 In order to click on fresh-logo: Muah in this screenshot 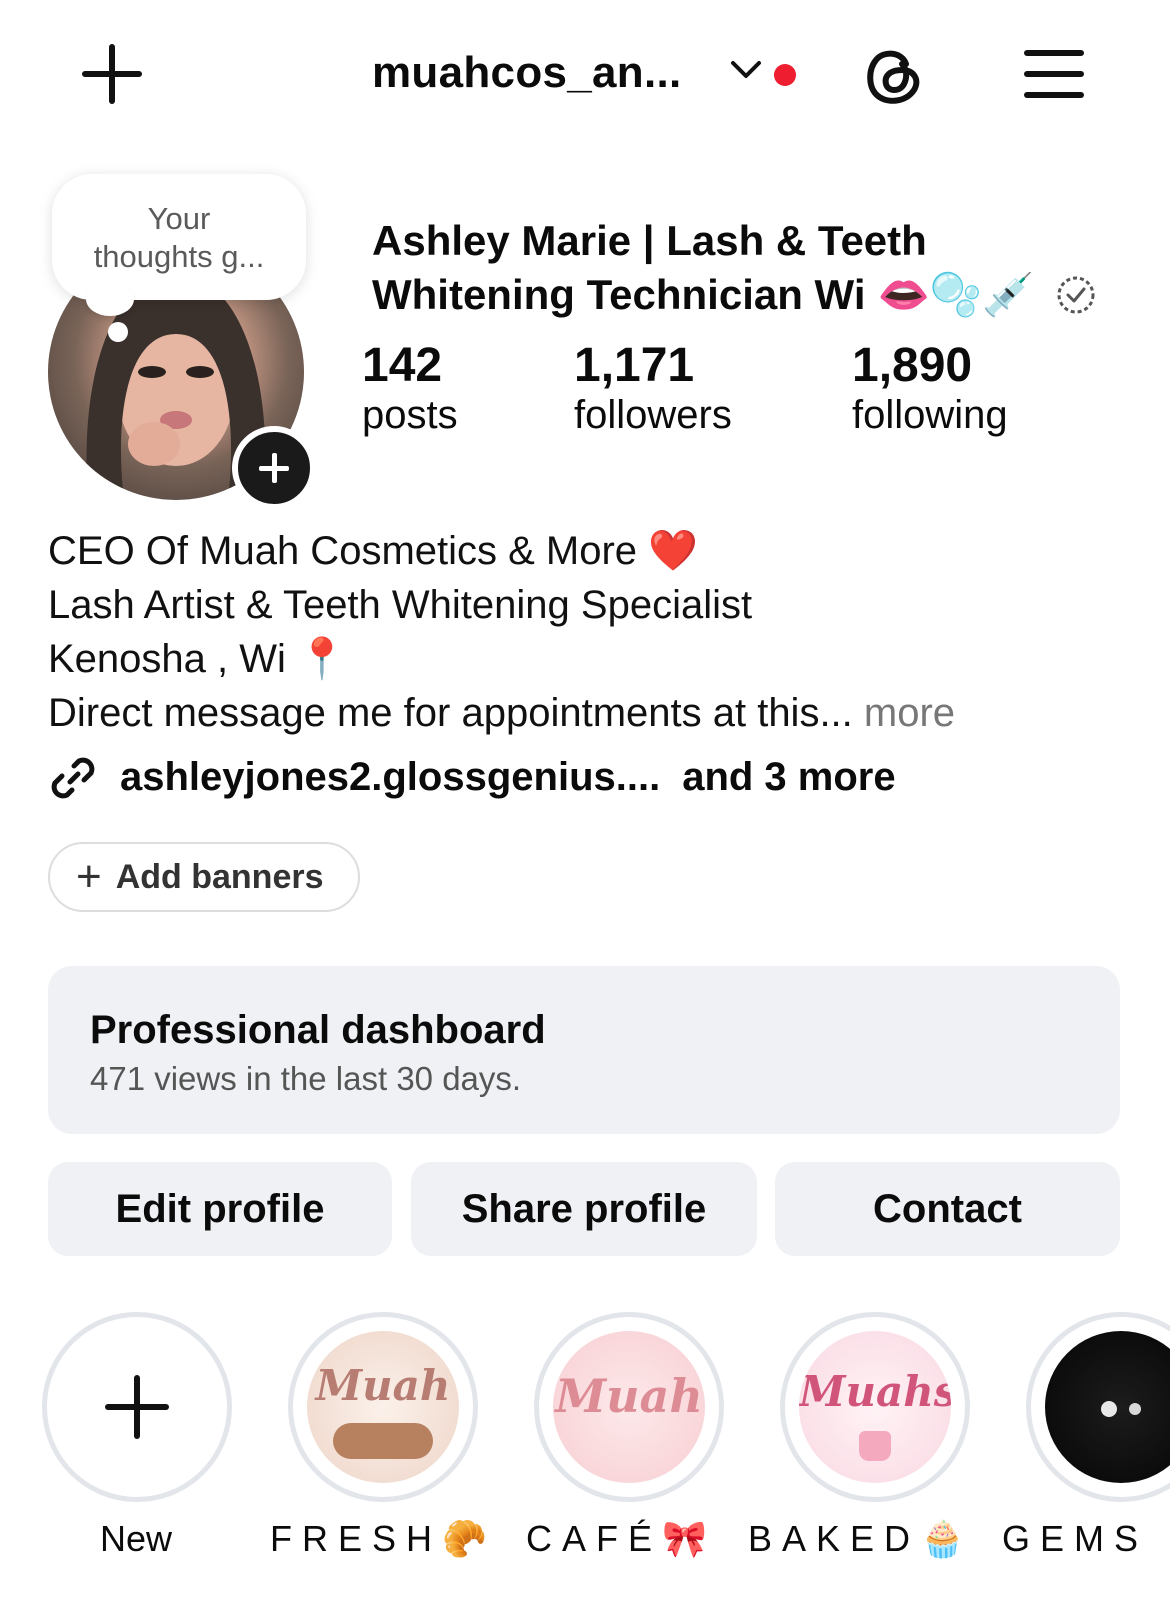, I will do `click(383, 1385)`.